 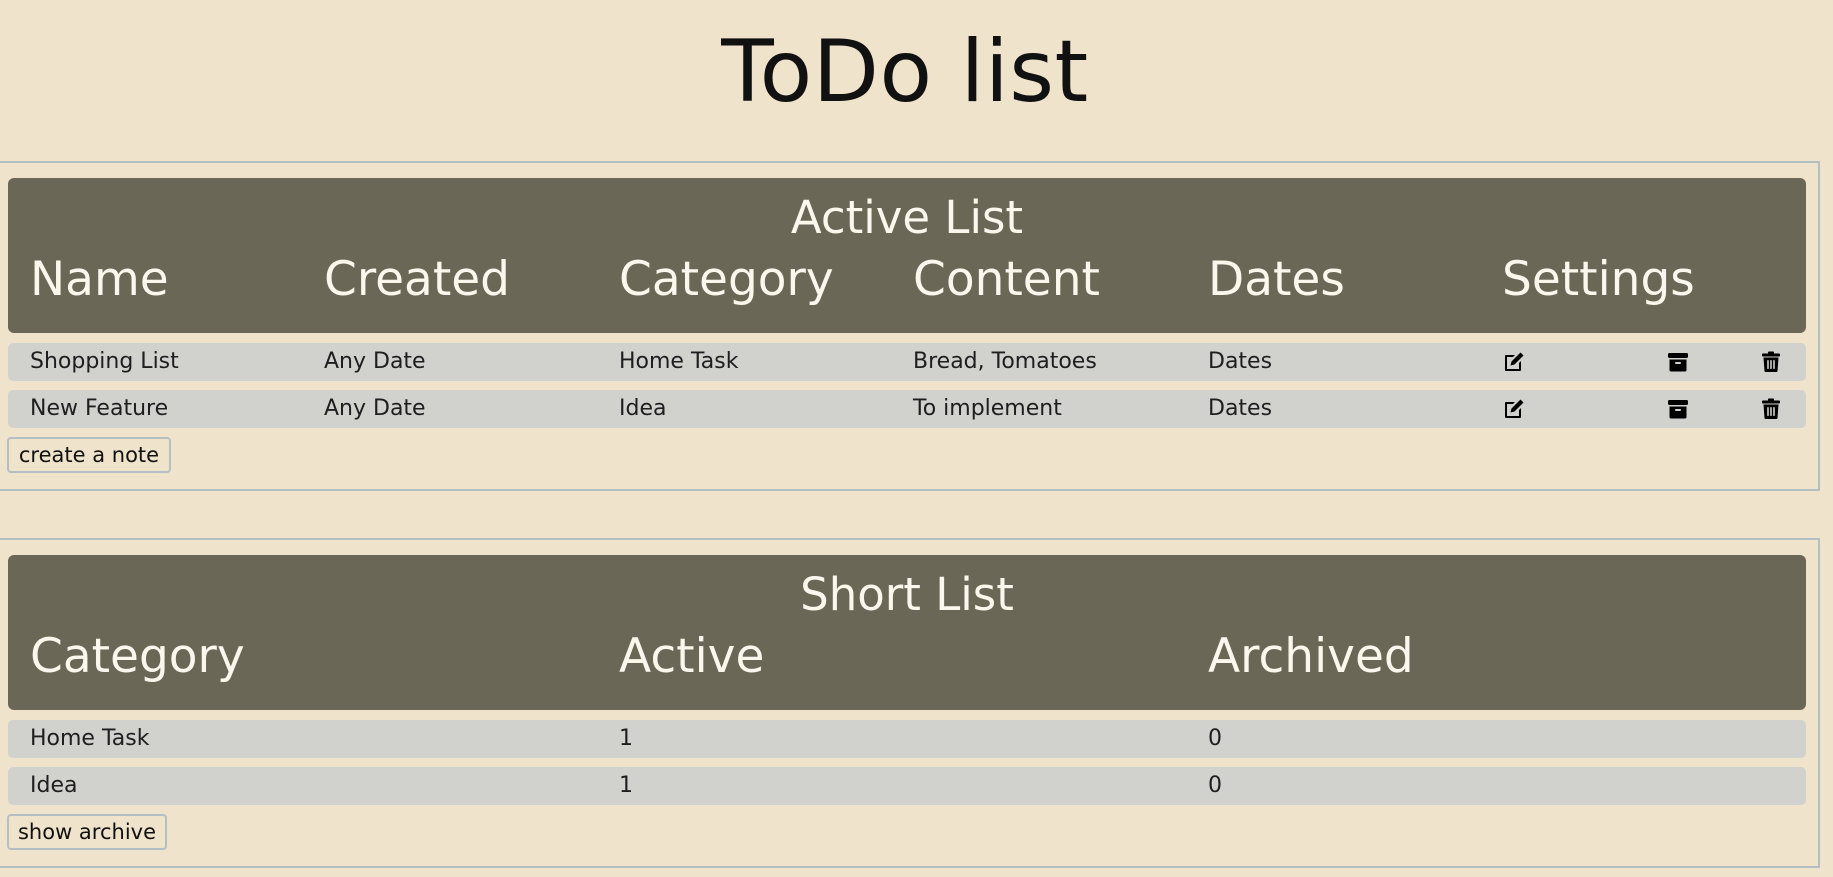 What do you see at coordinates (1598, 279) in the screenshot?
I see `column-header-settings: Settings` at bounding box center [1598, 279].